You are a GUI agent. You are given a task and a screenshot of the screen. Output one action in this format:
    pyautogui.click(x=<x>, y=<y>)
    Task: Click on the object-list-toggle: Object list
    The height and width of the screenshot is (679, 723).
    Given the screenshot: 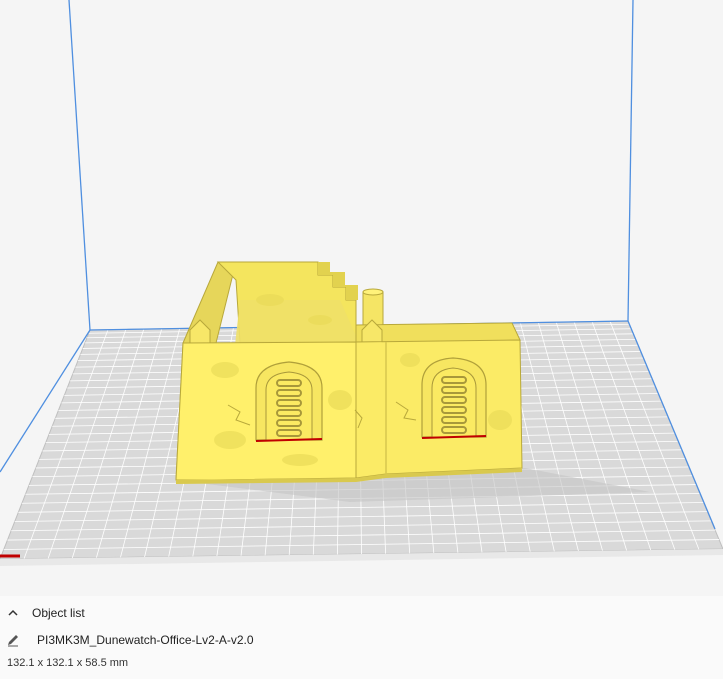 What is the action you would take?
    pyautogui.click(x=44, y=613)
    